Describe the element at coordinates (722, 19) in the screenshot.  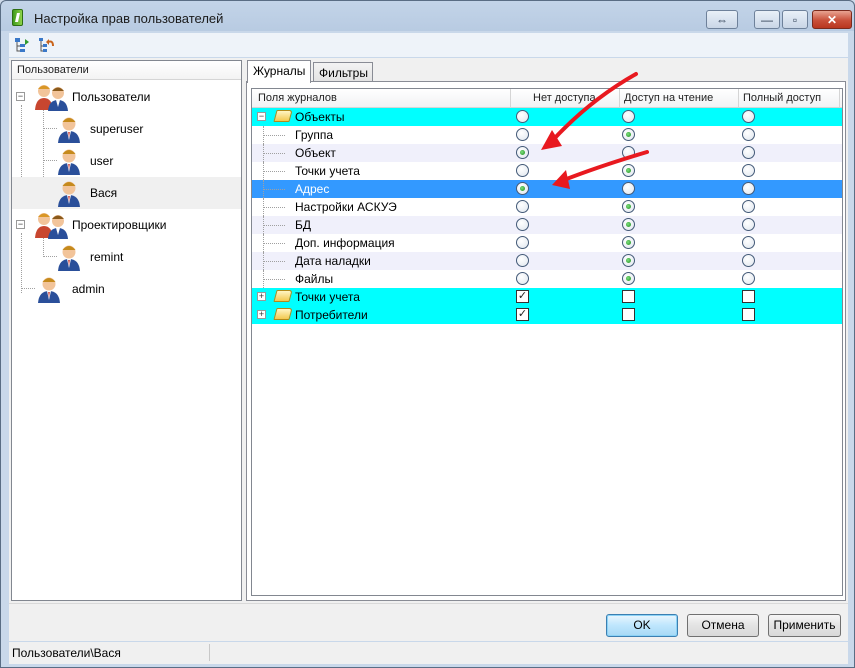
I see `restore-icon-button: ⇔` at that location.